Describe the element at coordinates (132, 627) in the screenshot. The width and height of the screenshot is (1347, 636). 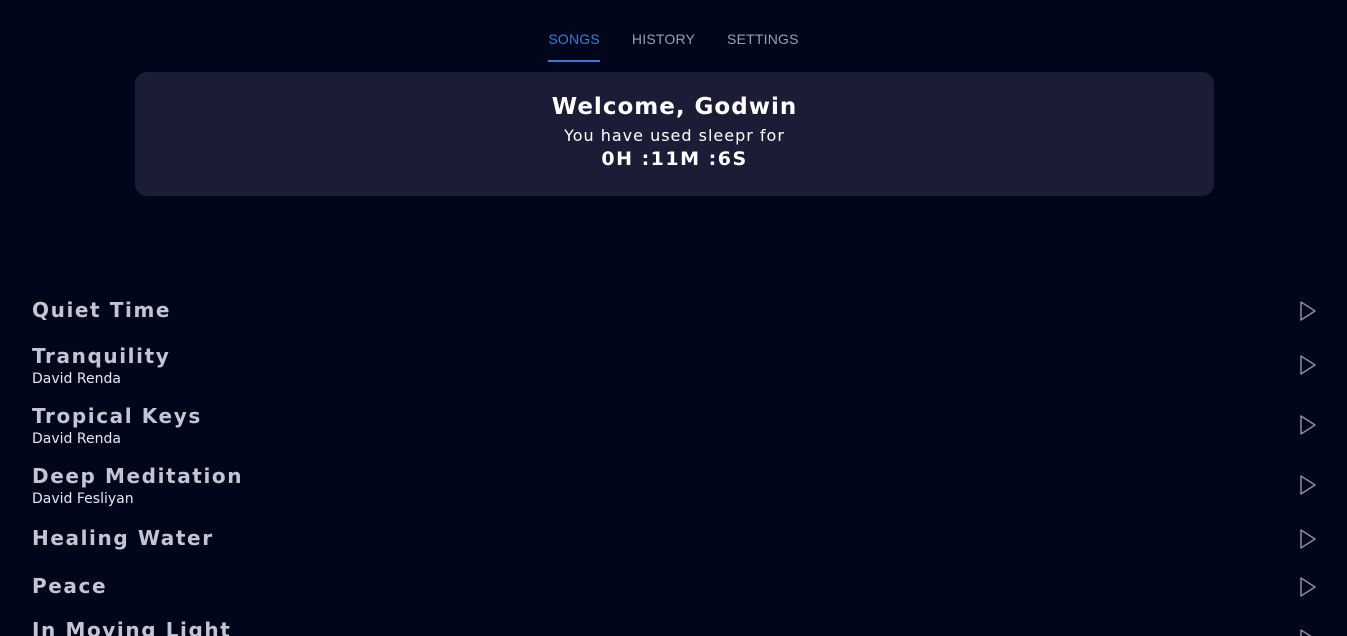
I see `song-title: In Moving Light` at that location.